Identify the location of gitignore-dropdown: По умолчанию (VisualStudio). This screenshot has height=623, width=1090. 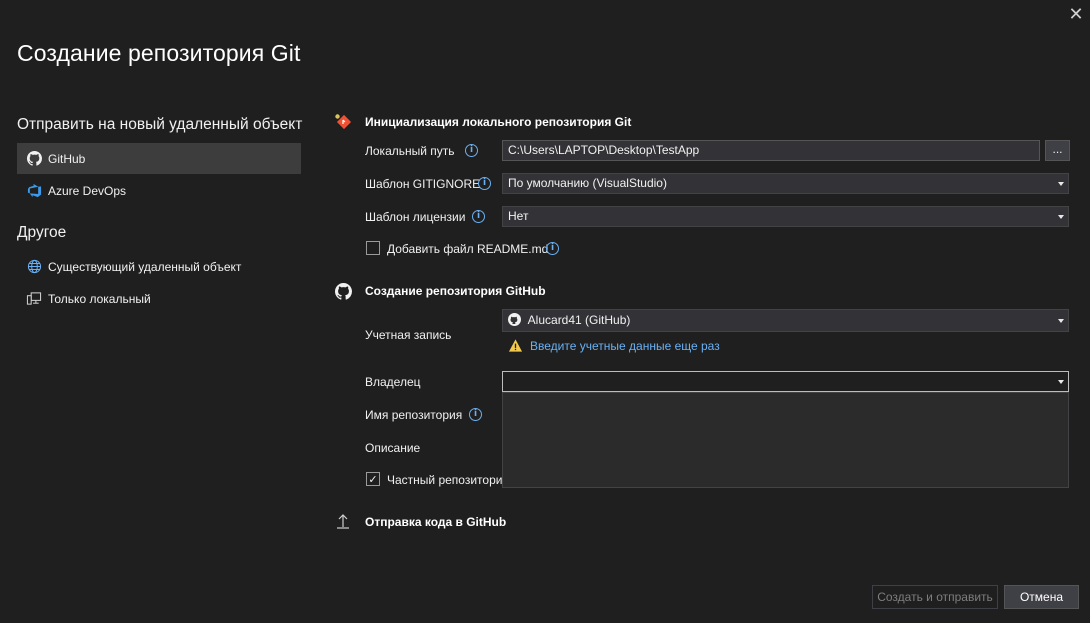
(785, 183).